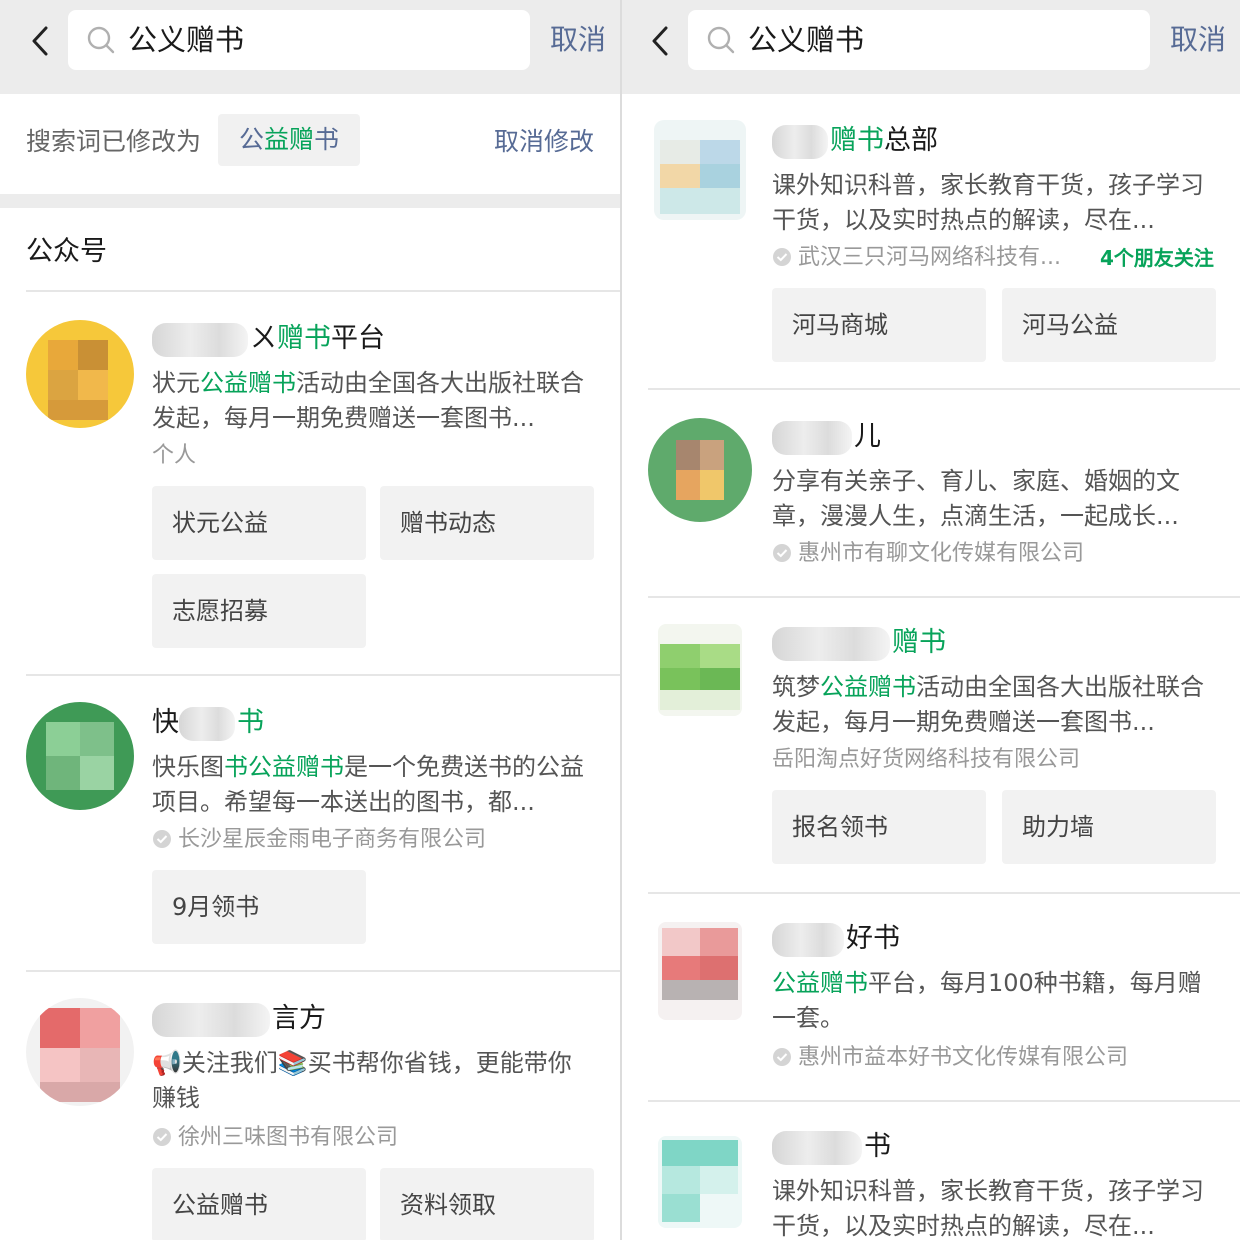  I want to click on account-owner: 岳阳淘点好货网络科技有限公司, so click(926, 759).